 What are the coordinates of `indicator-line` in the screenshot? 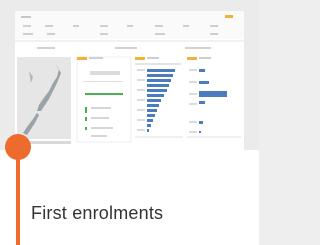 It's located at (18, 199).